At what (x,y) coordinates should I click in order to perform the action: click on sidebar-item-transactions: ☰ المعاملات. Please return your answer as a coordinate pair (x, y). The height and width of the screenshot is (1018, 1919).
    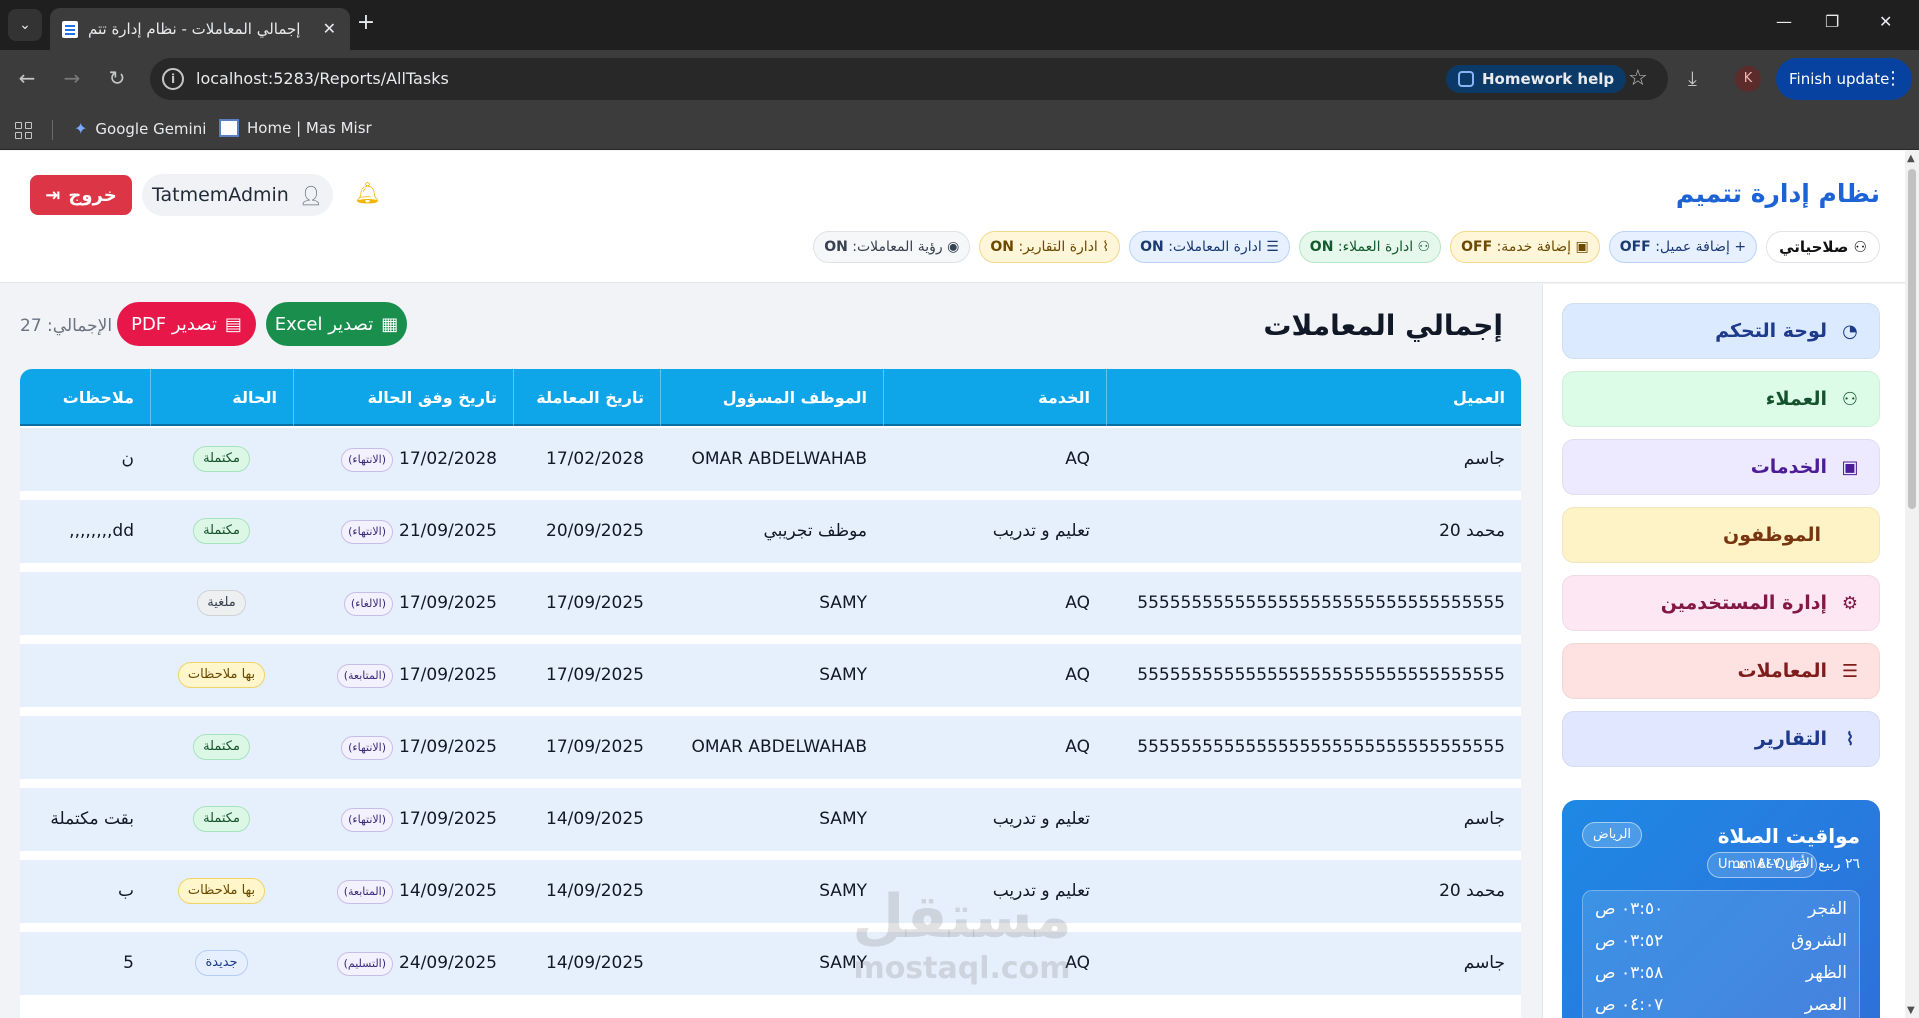
    Looking at the image, I should click on (1721, 671).